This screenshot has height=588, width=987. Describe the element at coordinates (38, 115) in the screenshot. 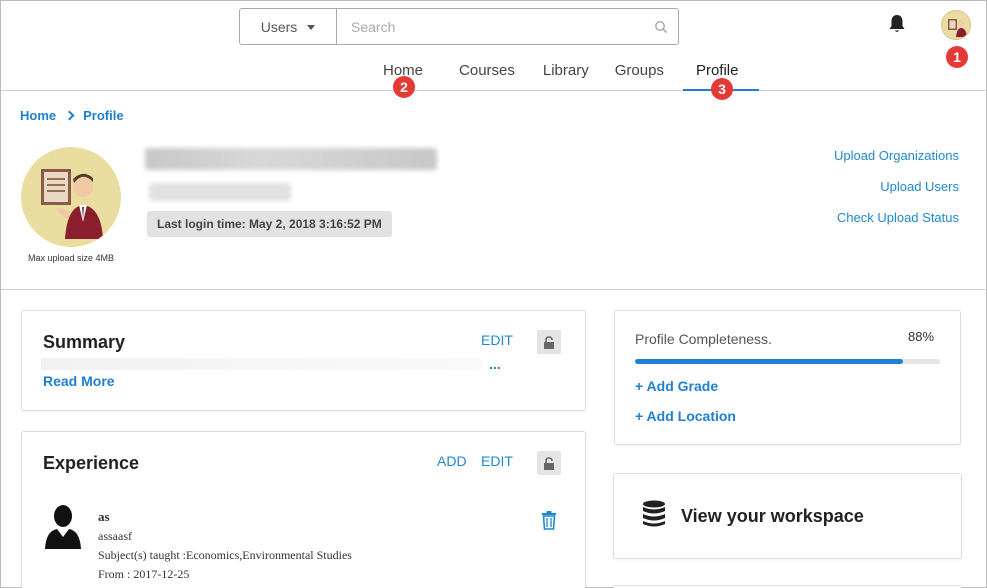

I see `breadcrumb-home: Home` at that location.